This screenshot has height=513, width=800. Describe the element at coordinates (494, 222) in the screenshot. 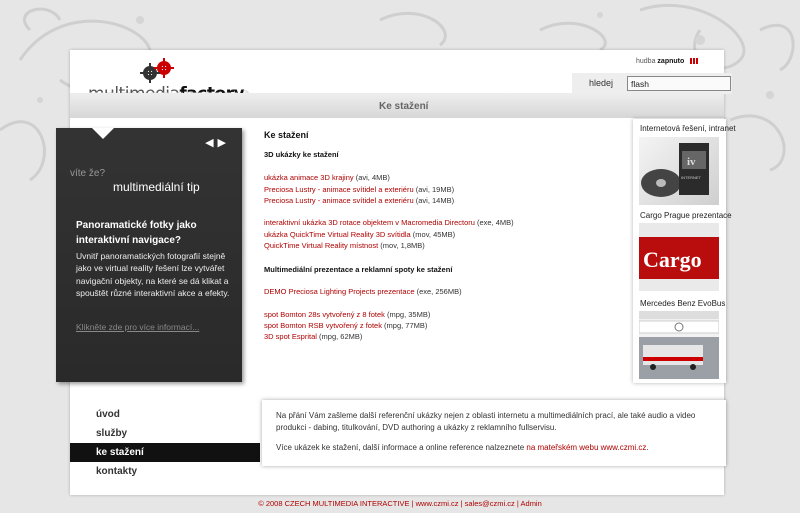

I see `download-meta: (exe, 4MB)` at that location.